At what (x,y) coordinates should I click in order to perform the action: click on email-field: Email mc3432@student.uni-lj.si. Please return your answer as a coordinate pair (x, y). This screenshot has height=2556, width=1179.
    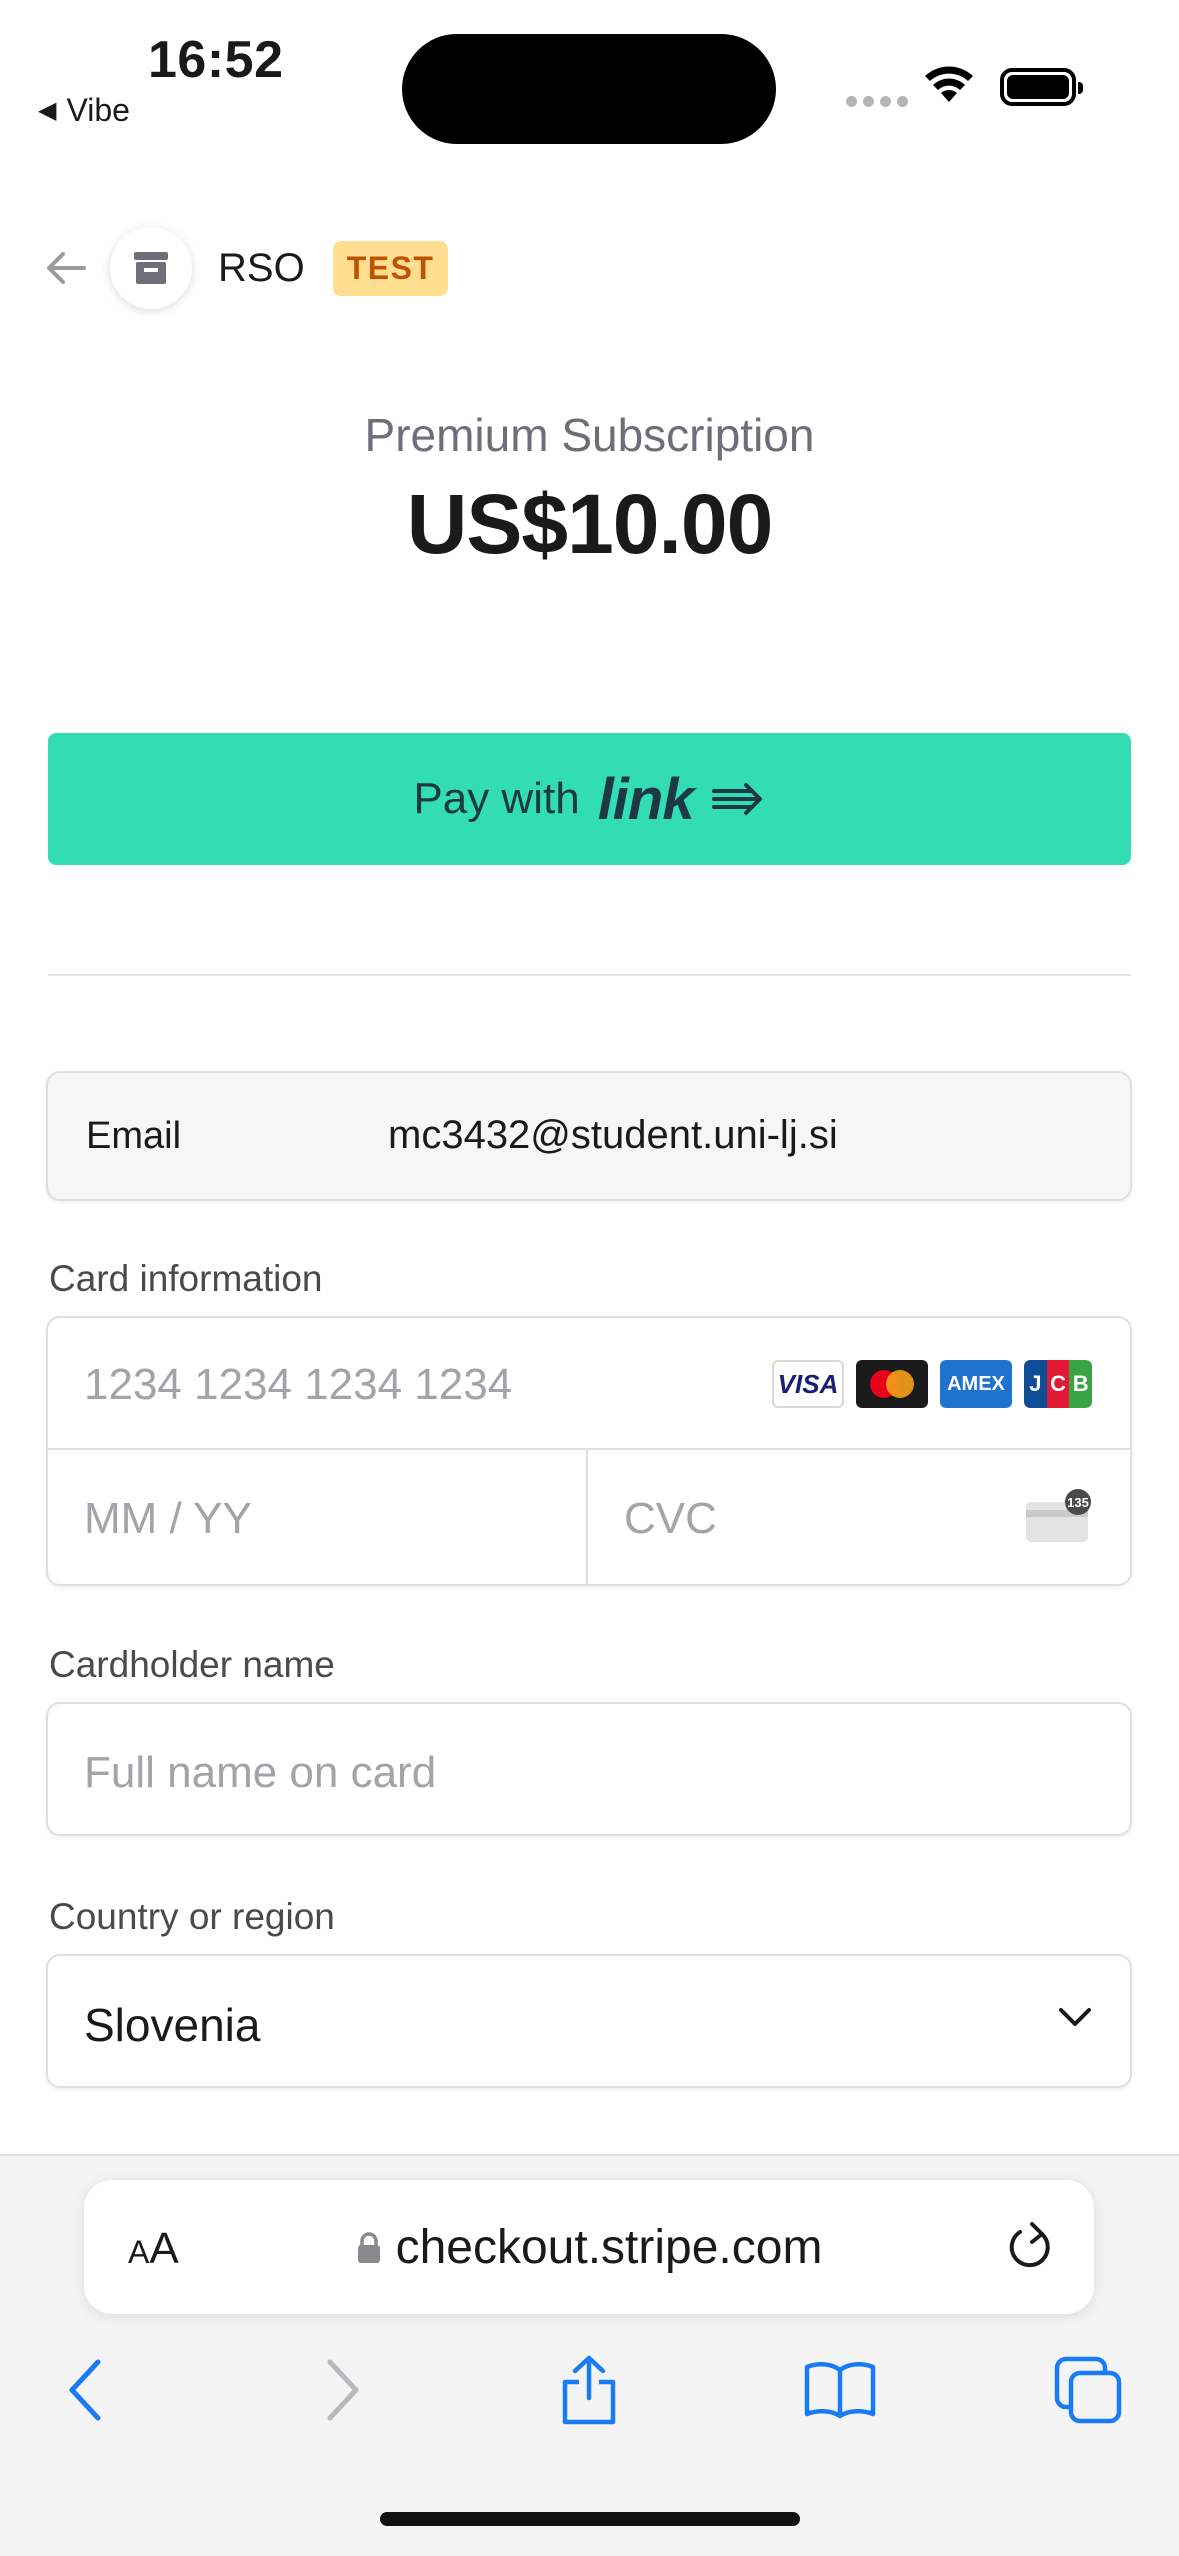
    Looking at the image, I should click on (589, 1136).